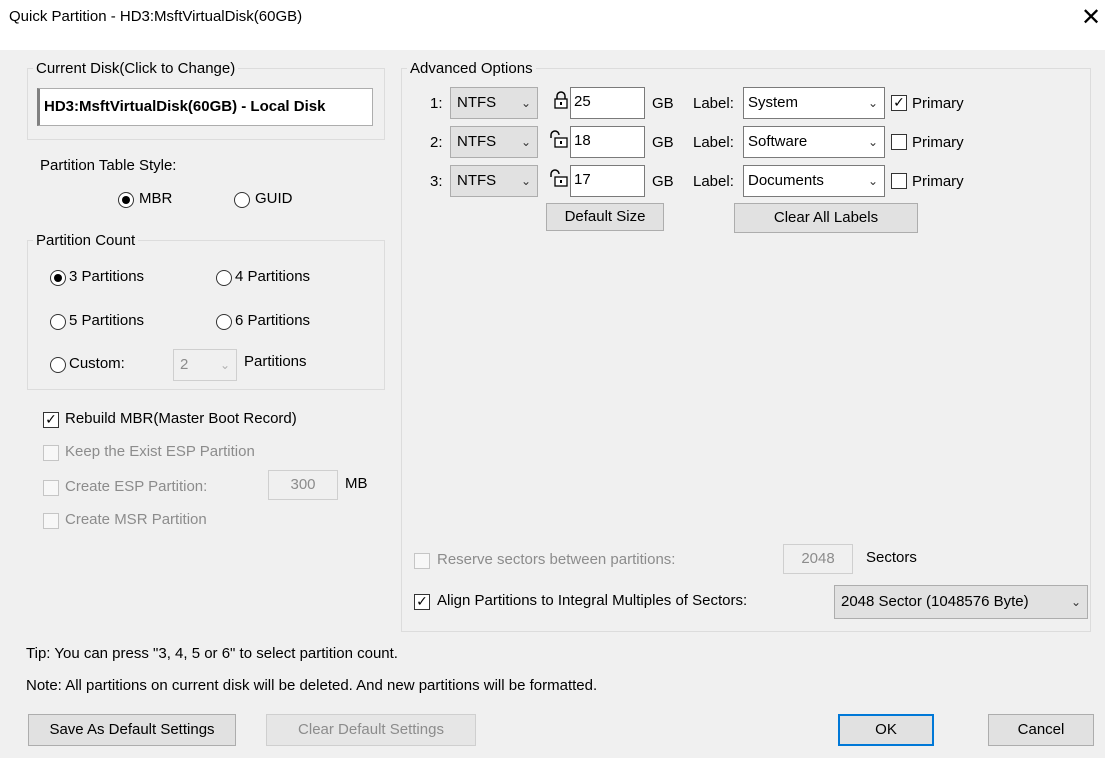 This screenshot has height=758, width=1105. Describe the element at coordinates (274, 198) in the screenshot. I see `guid-radio-label: GUID` at that location.